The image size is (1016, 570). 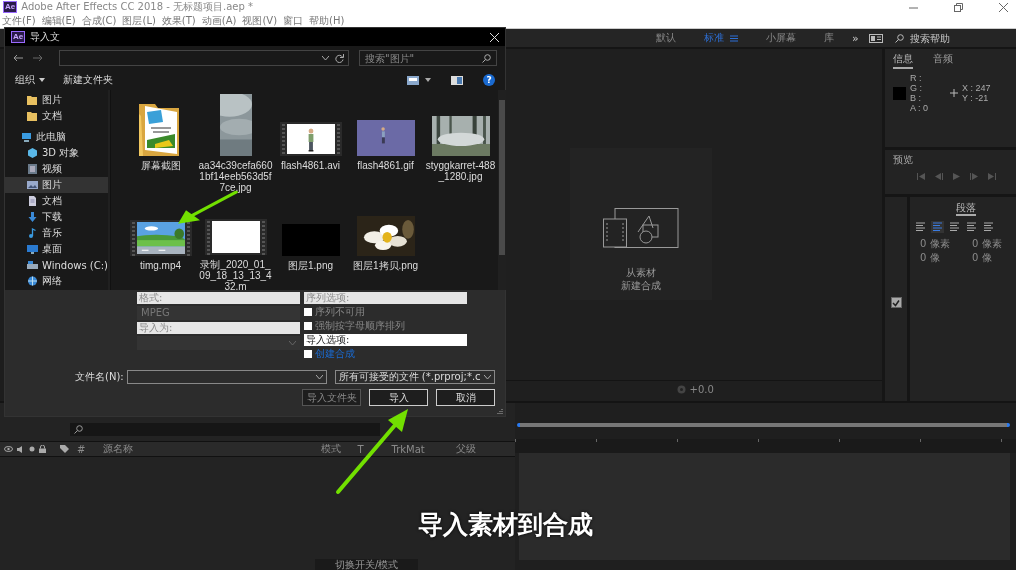 I want to click on file-item: flash4861.gif, so click(x=385, y=154).